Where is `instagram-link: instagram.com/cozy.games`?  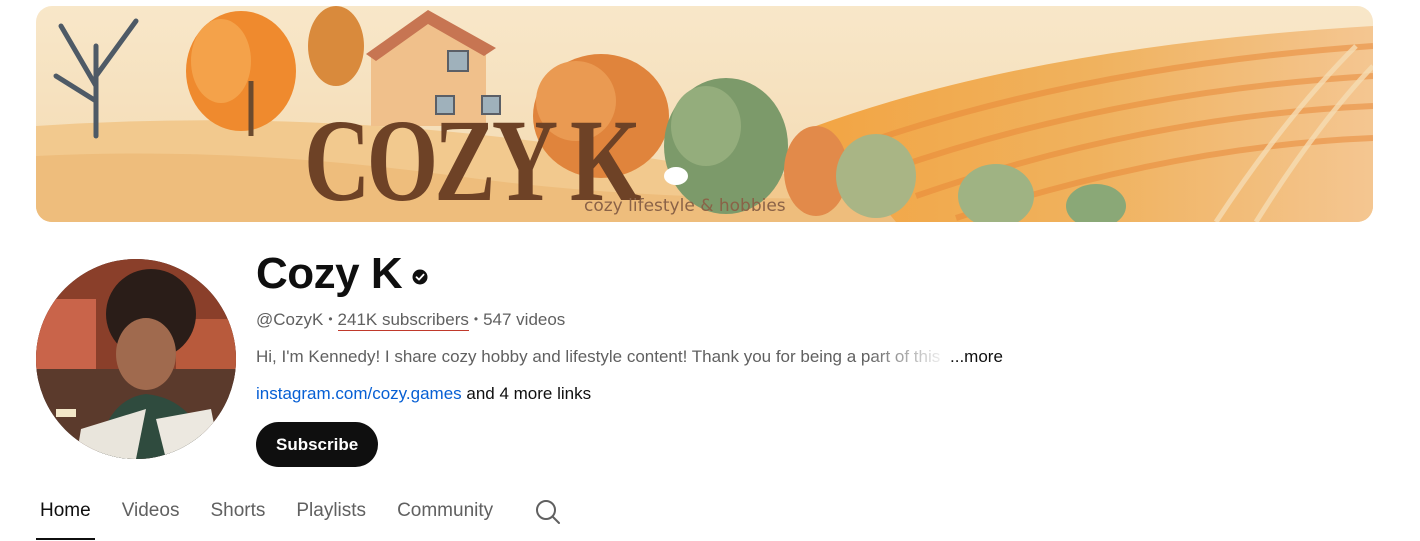 instagram-link: instagram.com/cozy.games is located at coordinates (359, 393).